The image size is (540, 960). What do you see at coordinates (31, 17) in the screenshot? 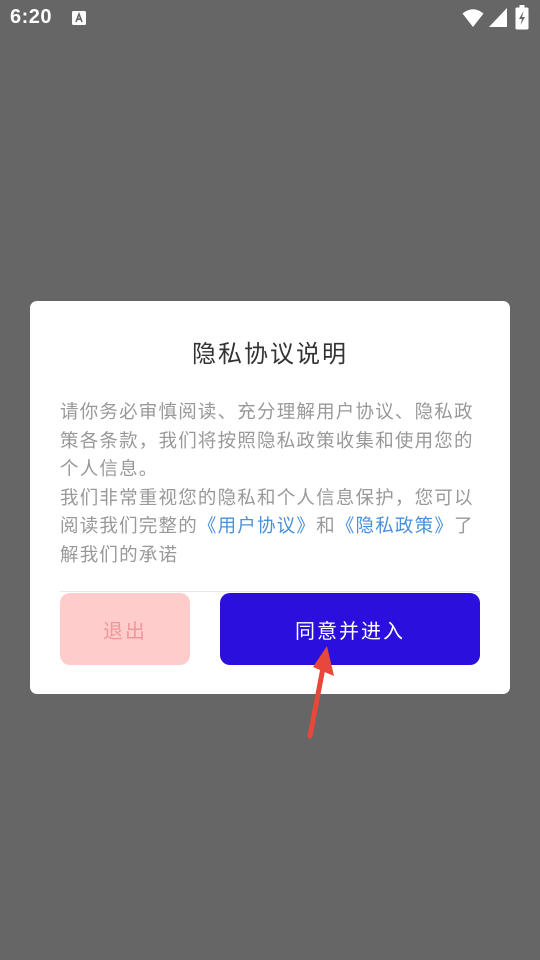
I see `status-time: 6:20` at bounding box center [31, 17].